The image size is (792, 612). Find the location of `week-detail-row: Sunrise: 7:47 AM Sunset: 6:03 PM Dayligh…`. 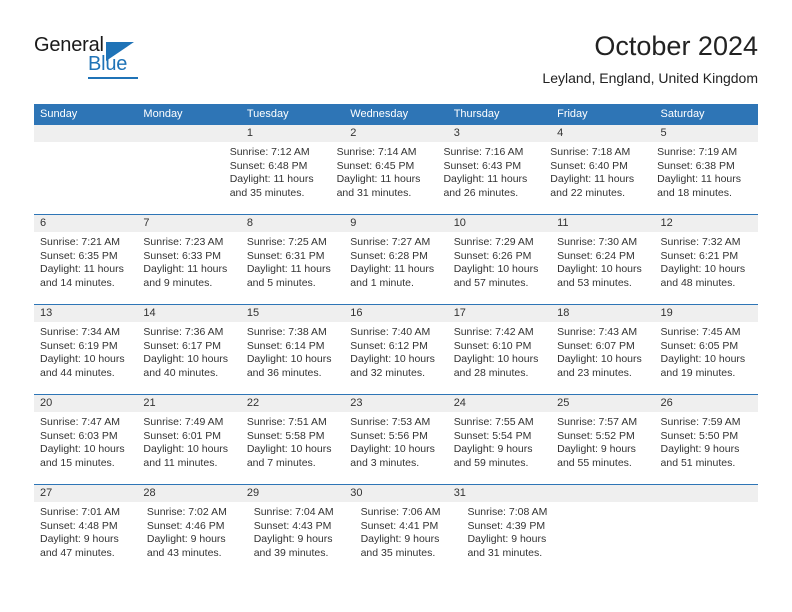

week-detail-row: Sunrise: 7:47 AM Sunset: 6:03 PM Dayligh… is located at coordinates (396, 448).